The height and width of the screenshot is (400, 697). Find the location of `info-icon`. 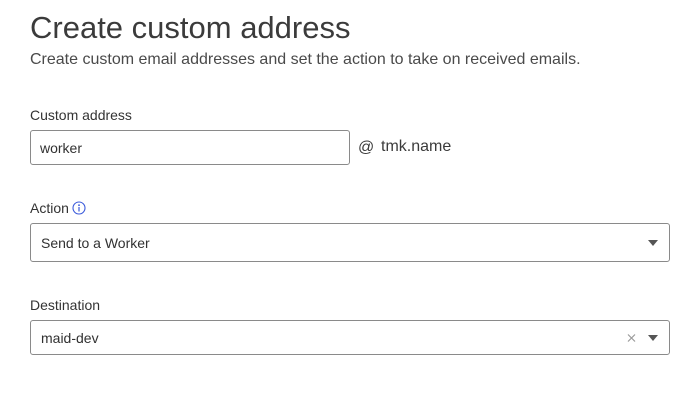

info-icon is located at coordinates (79, 208).